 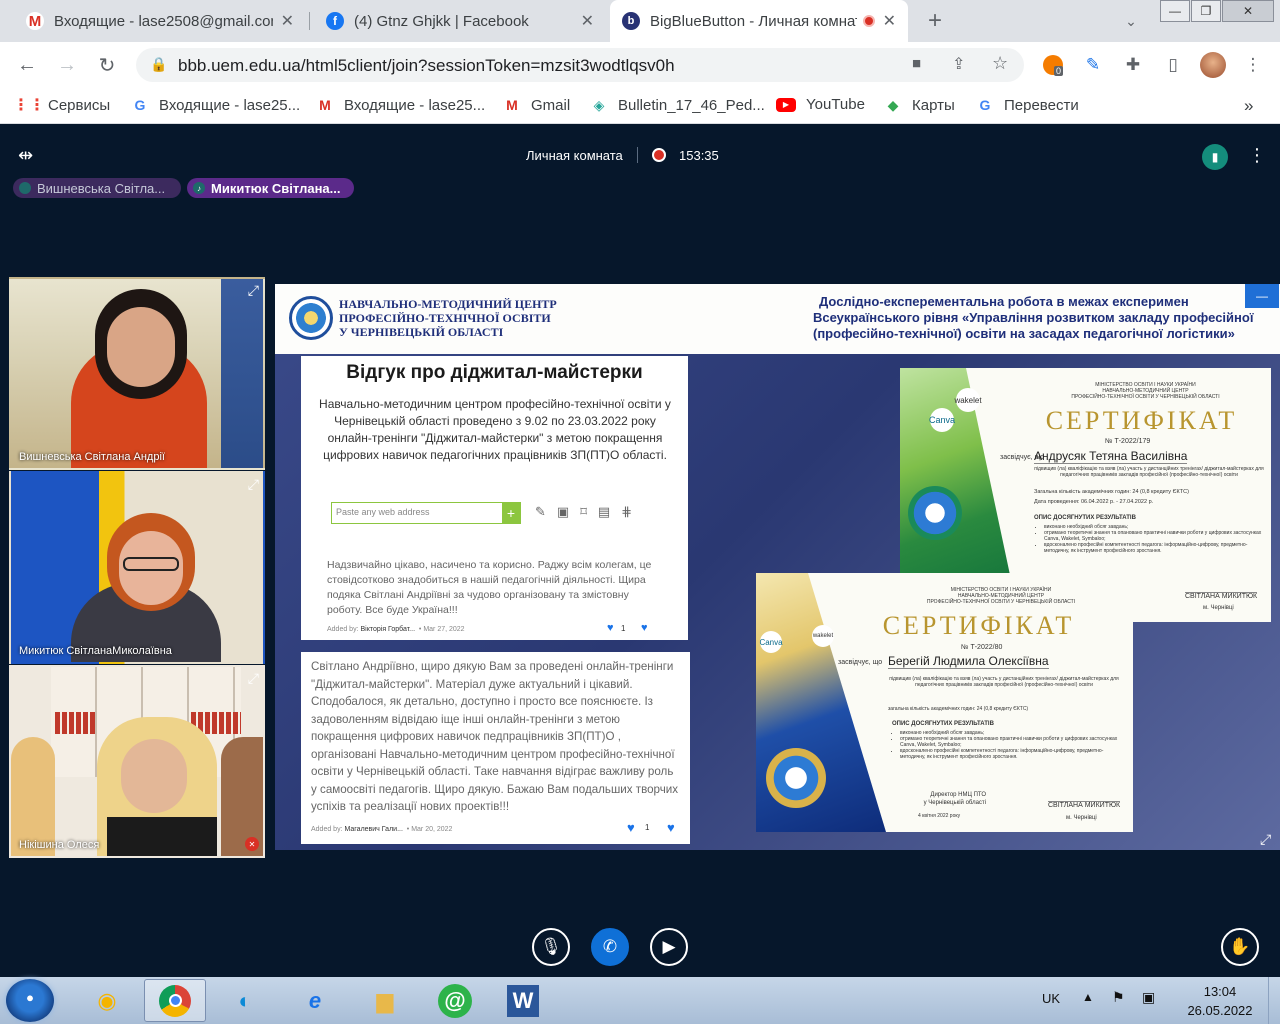 I want to click on connection-status-icon: ▮, so click(x=1215, y=157).